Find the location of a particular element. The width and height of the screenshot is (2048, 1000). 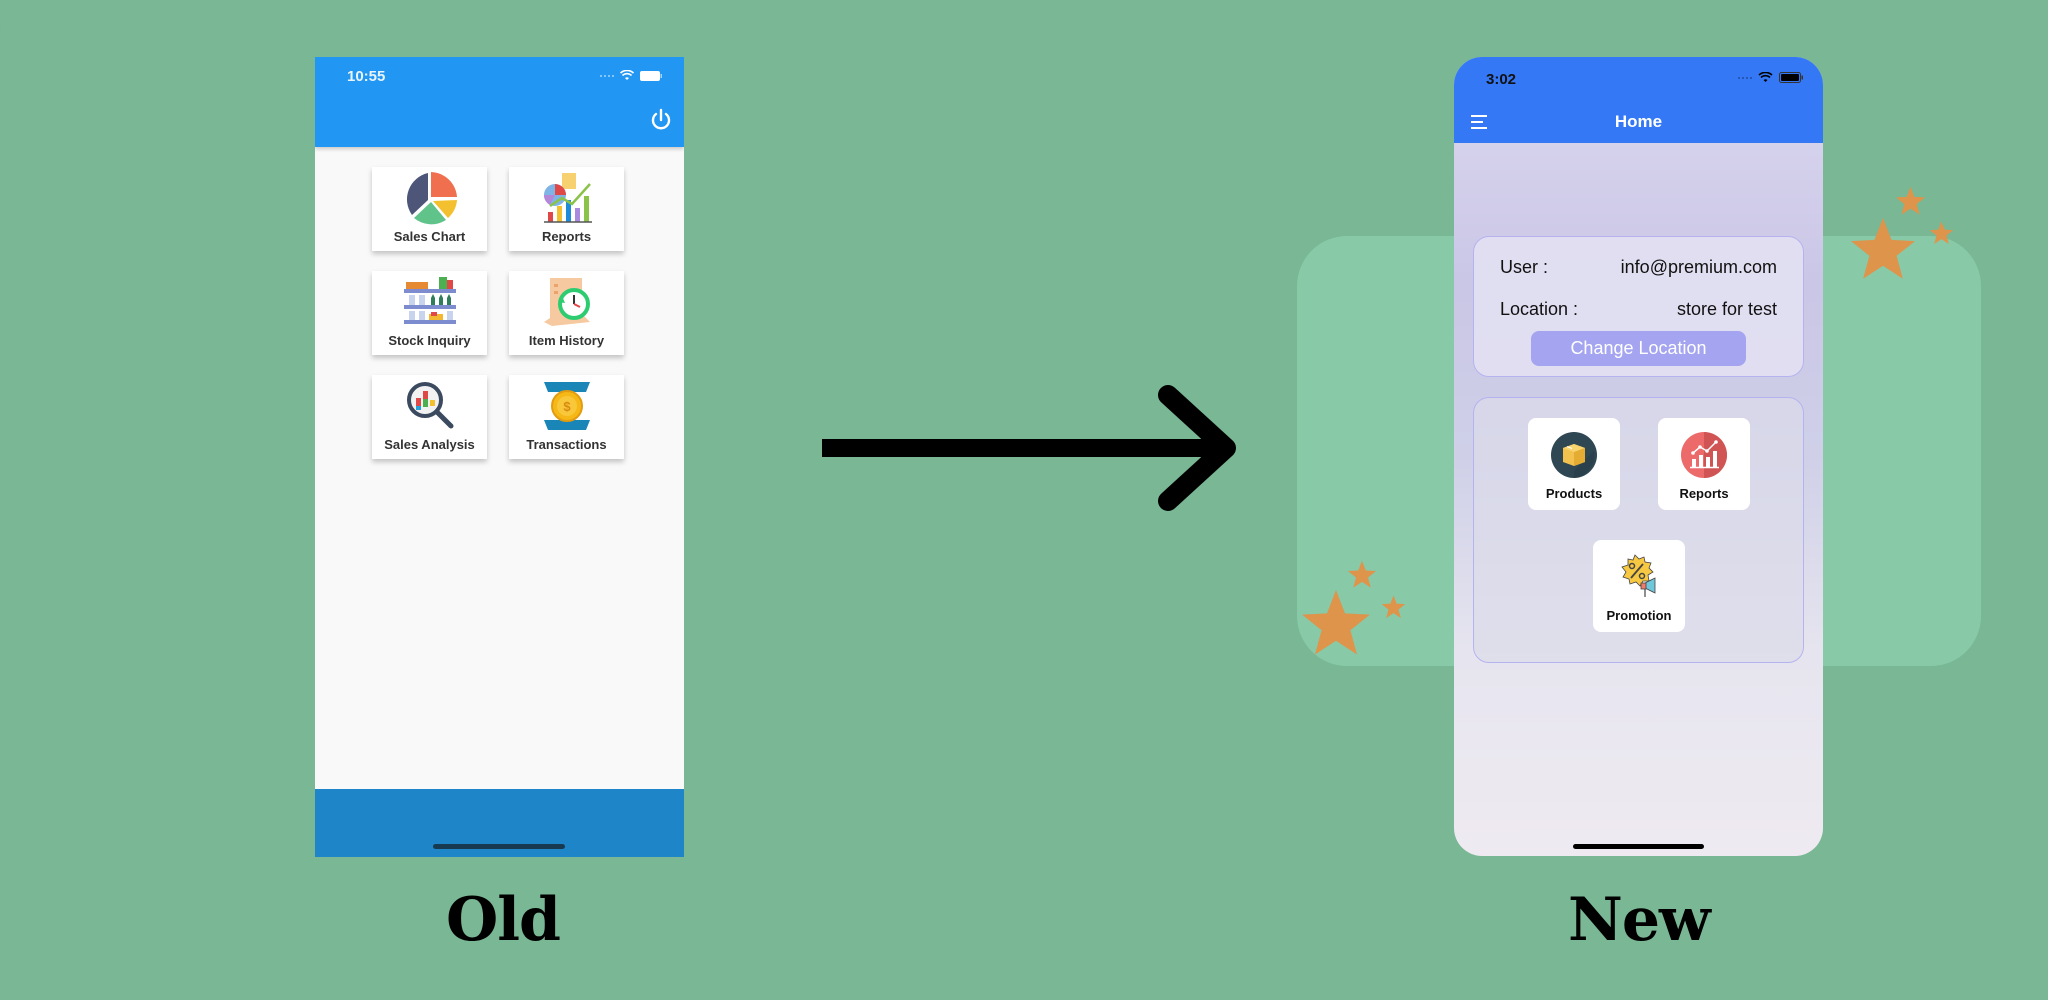

old-tile-sales-chart: Sales Chart is located at coordinates (429, 209).